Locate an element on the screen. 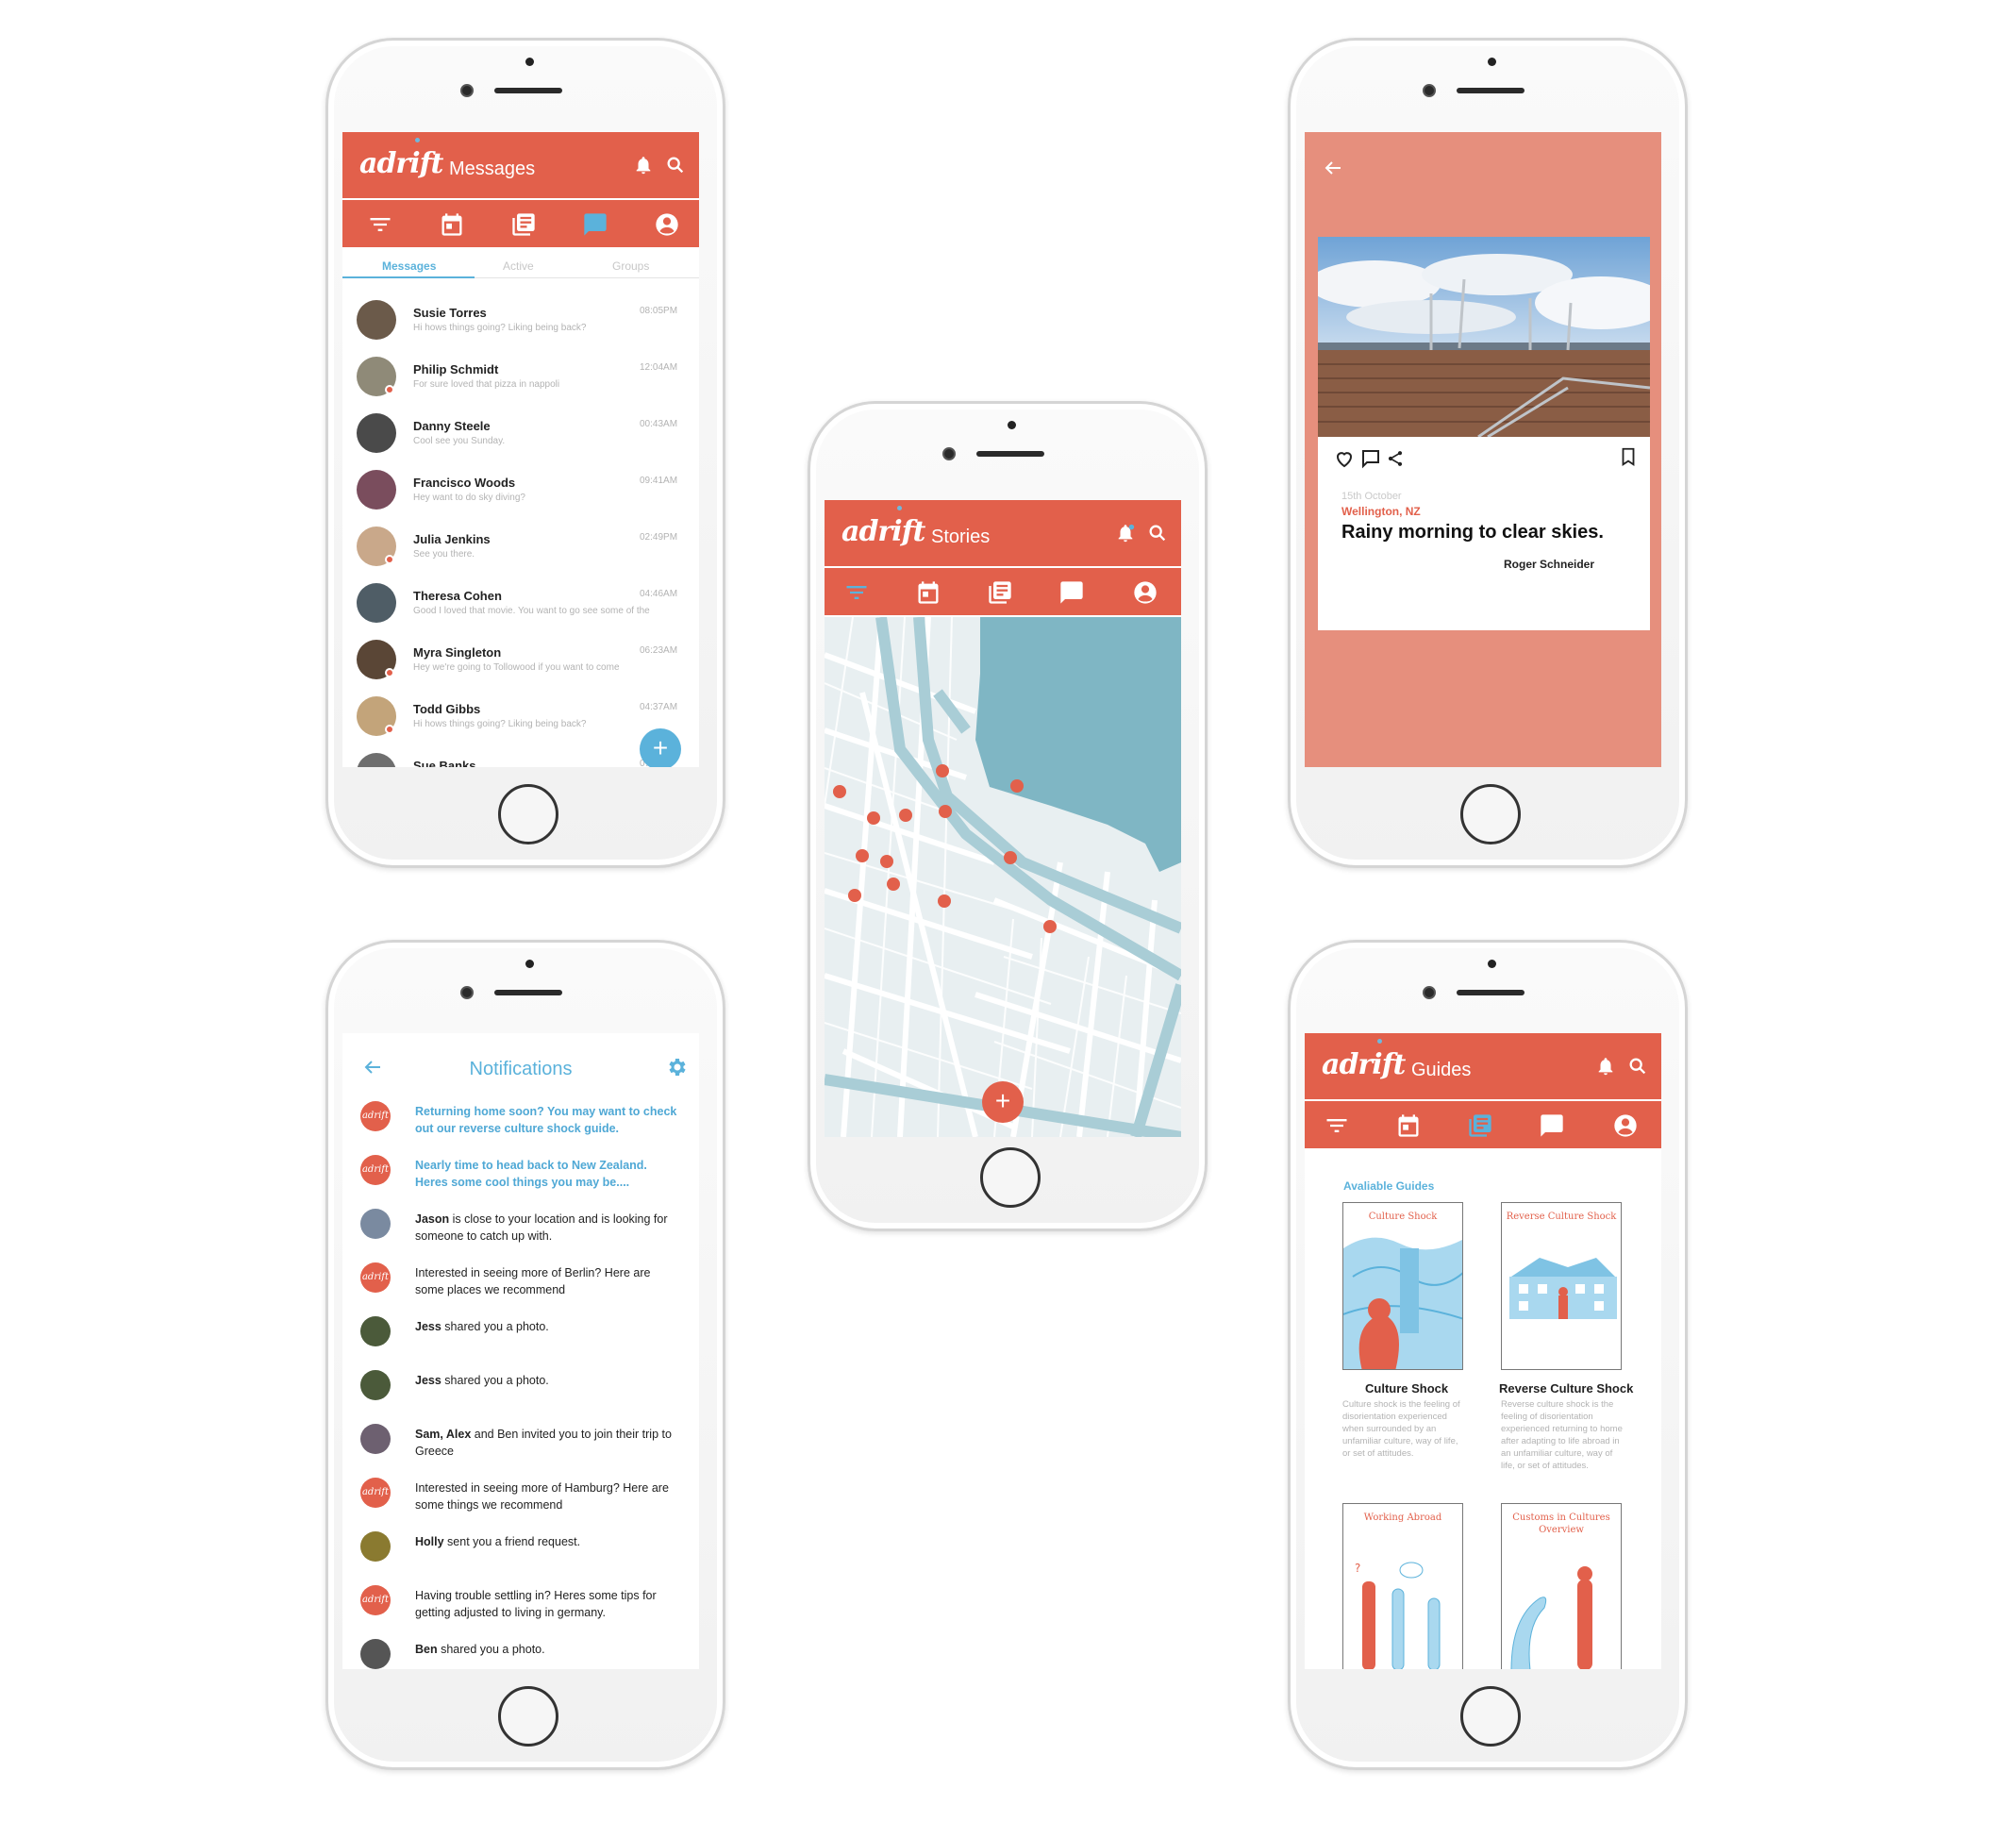 Image resolution: width=2016 pixels, height=1822 pixels. tab-active: Active is located at coordinates (518, 266).